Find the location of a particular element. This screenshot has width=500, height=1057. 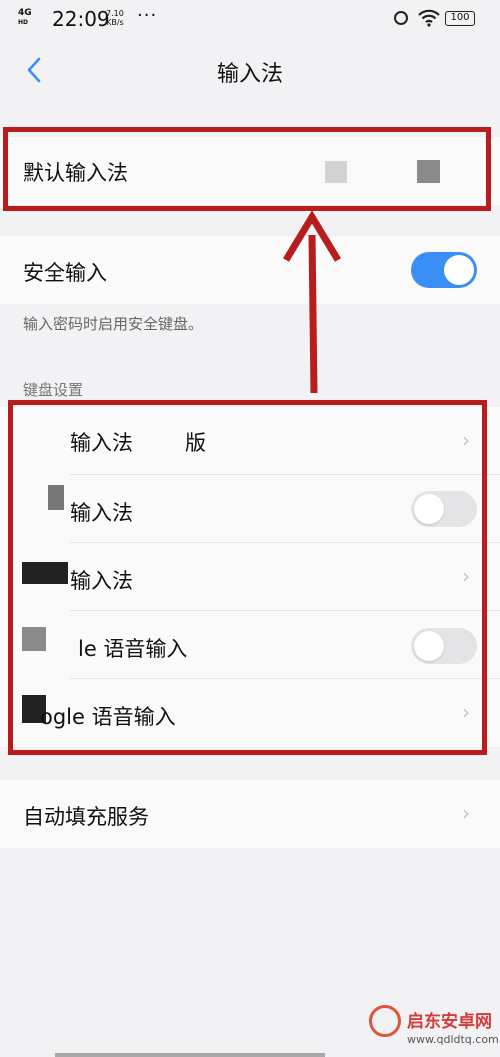

autofill-row: 自动填充服务 › is located at coordinates (250, 814).